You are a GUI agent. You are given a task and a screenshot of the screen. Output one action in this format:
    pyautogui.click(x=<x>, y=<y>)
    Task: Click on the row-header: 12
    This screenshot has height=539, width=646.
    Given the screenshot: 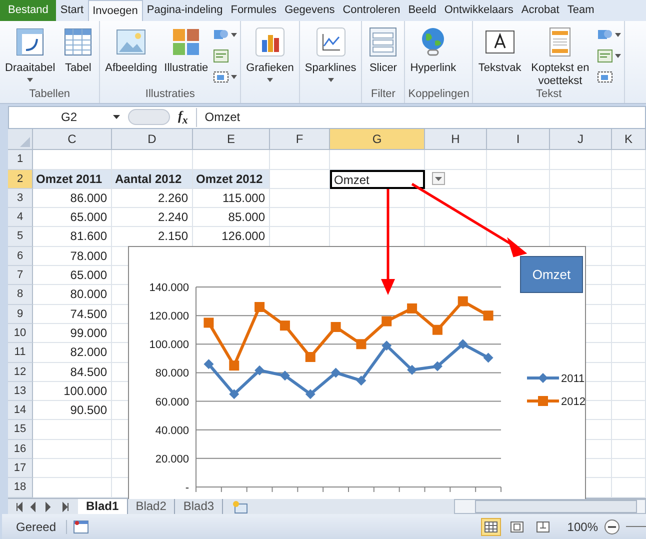 What is the action you would take?
    pyautogui.click(x=20, y=372)
    